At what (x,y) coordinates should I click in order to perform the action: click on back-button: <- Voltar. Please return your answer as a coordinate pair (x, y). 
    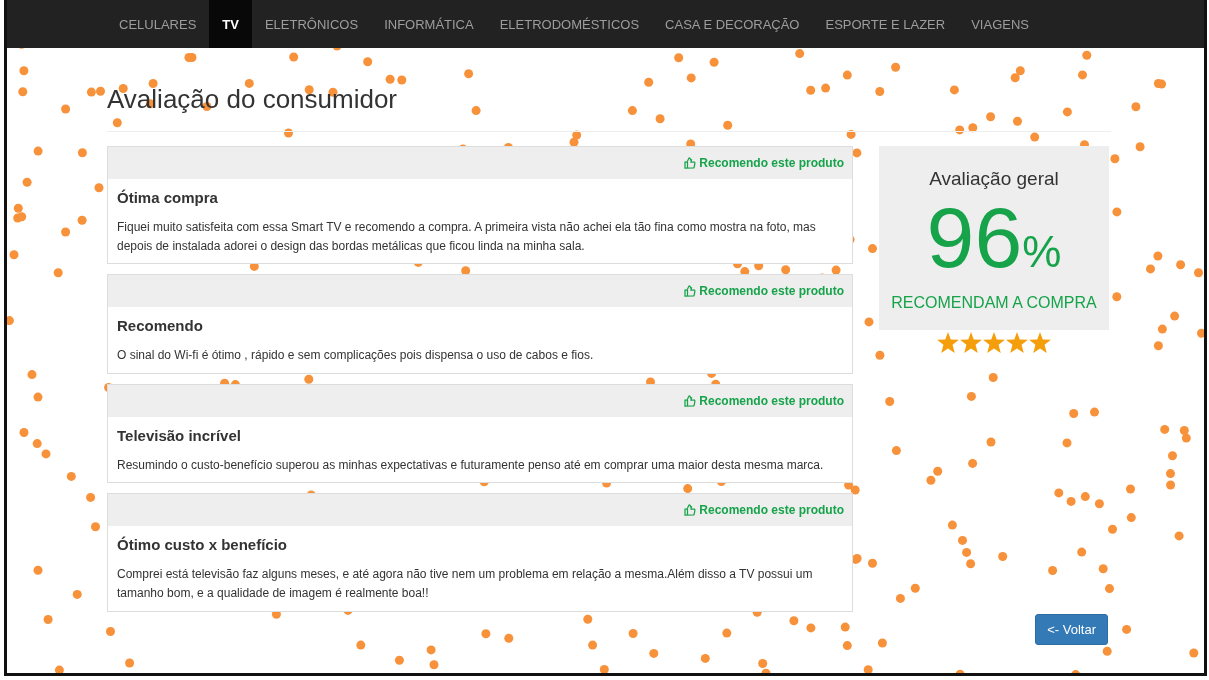
    Looking at the image, I should click on (1071, 629).